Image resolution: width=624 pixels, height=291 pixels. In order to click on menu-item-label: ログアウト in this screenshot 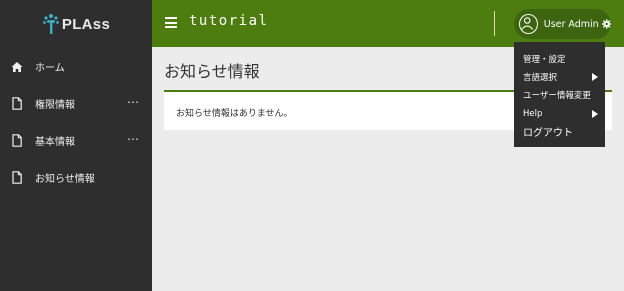, I will do `click(548, 134)`.